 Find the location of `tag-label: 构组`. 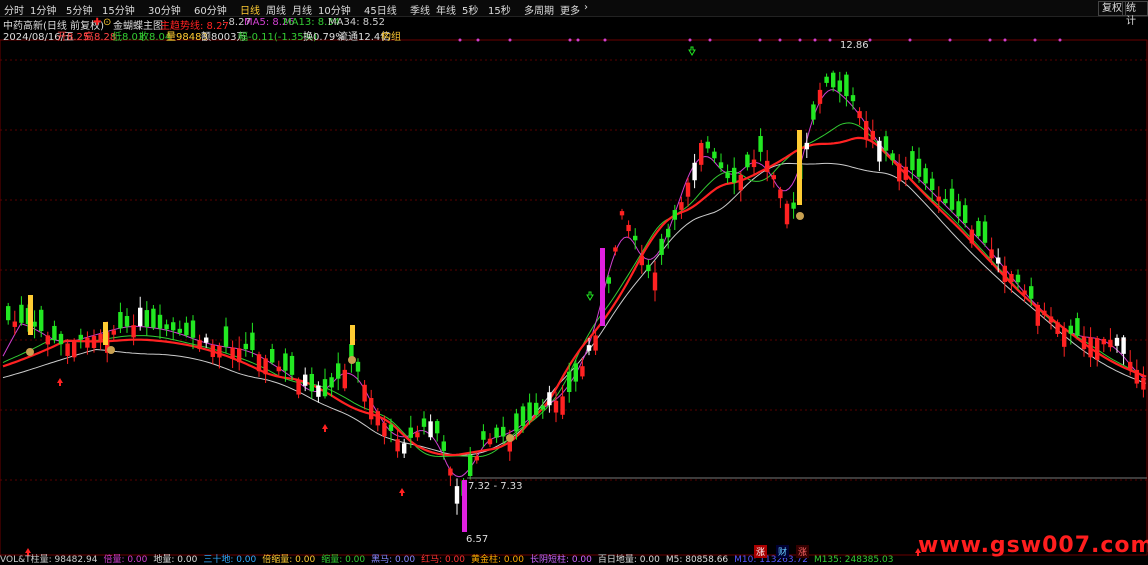

tag-label: 构组 is located at coordinates (391, 35).